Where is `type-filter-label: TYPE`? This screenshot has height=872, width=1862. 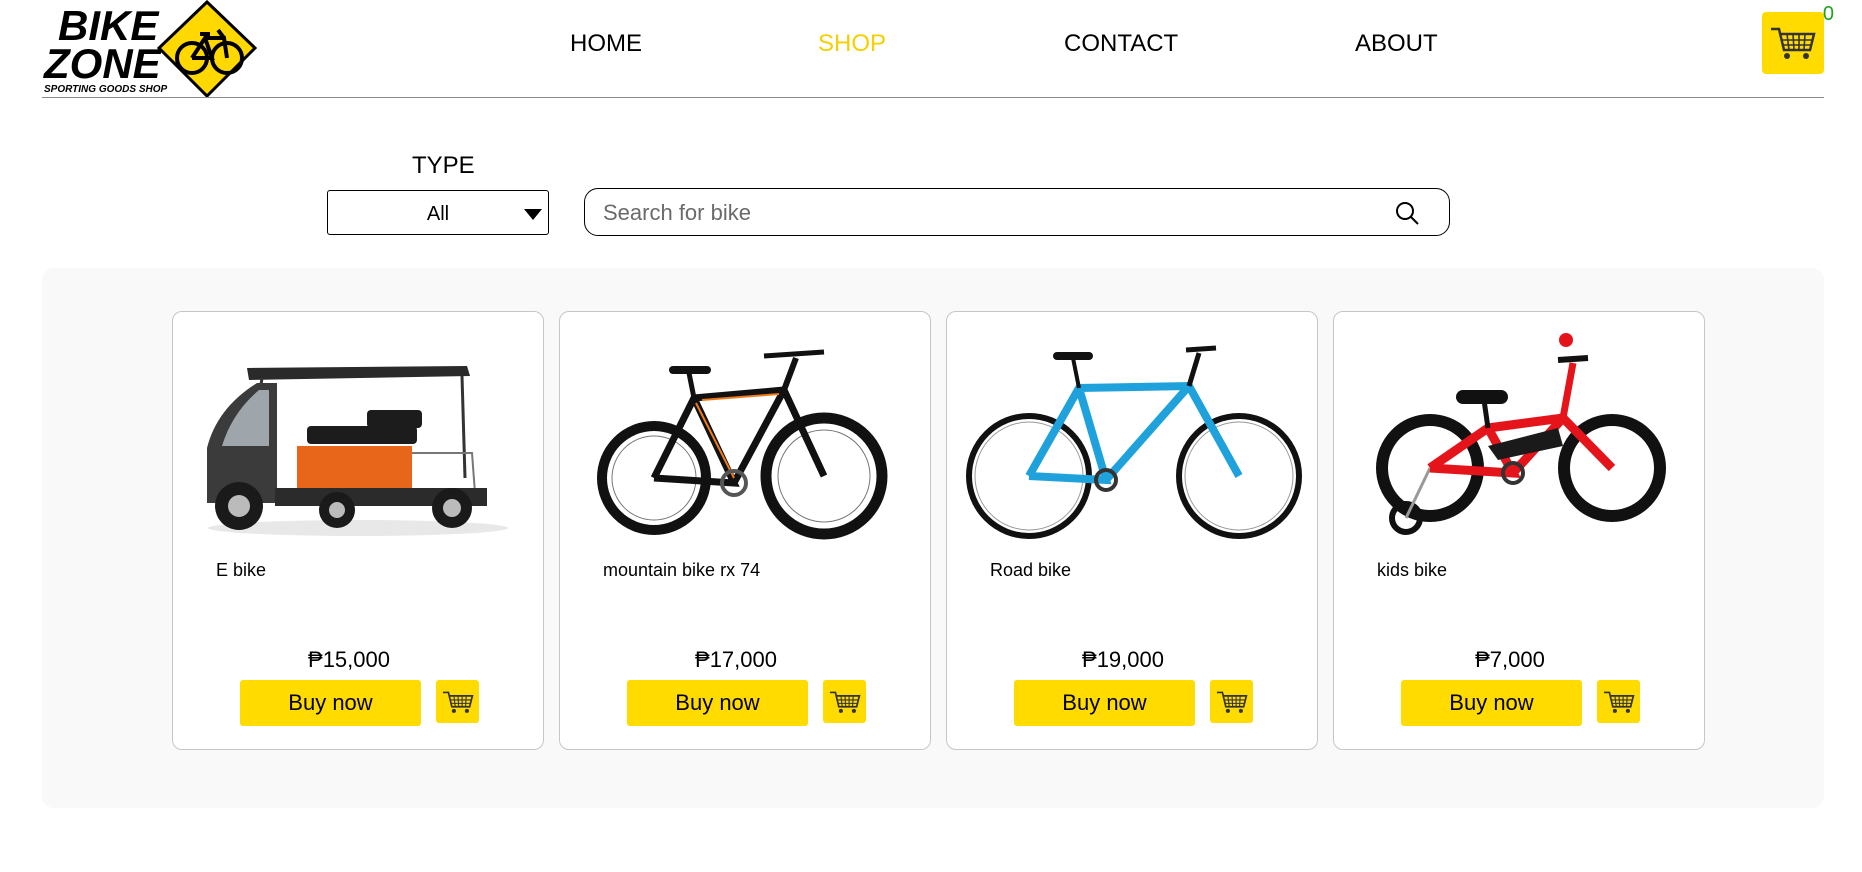
type-filter-label: TYPE is located at coordinates (443, 165).